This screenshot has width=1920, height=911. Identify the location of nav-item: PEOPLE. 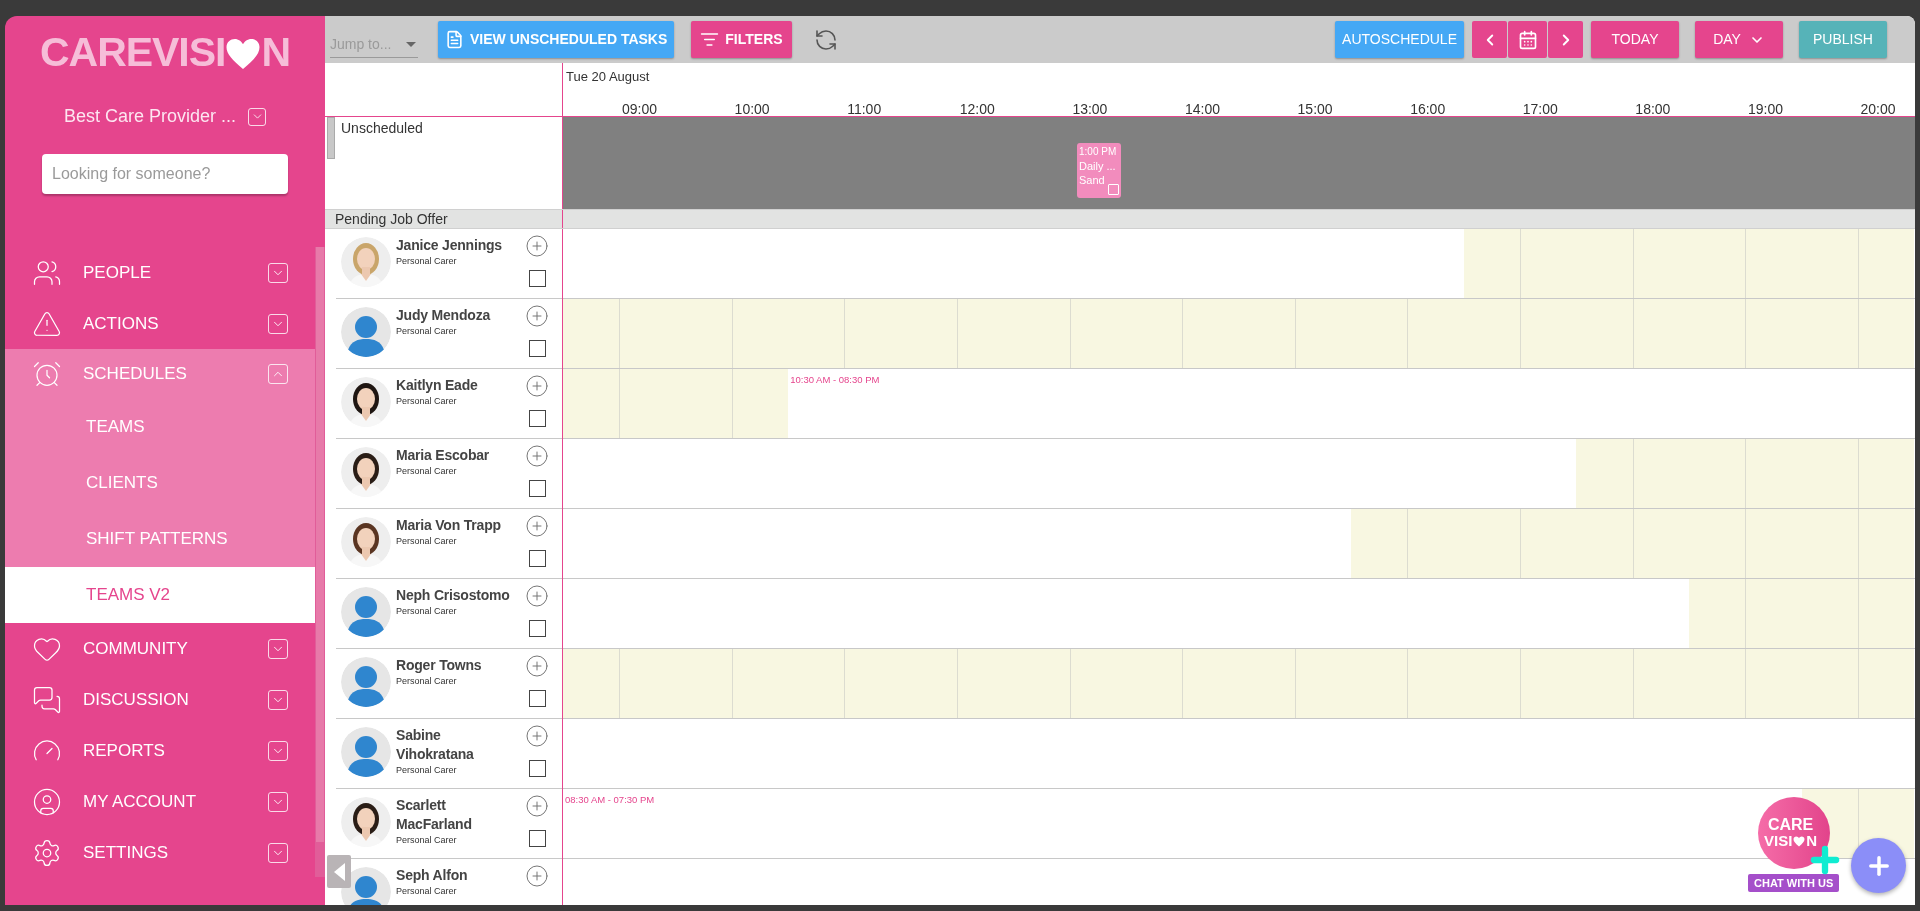
(160, 272).